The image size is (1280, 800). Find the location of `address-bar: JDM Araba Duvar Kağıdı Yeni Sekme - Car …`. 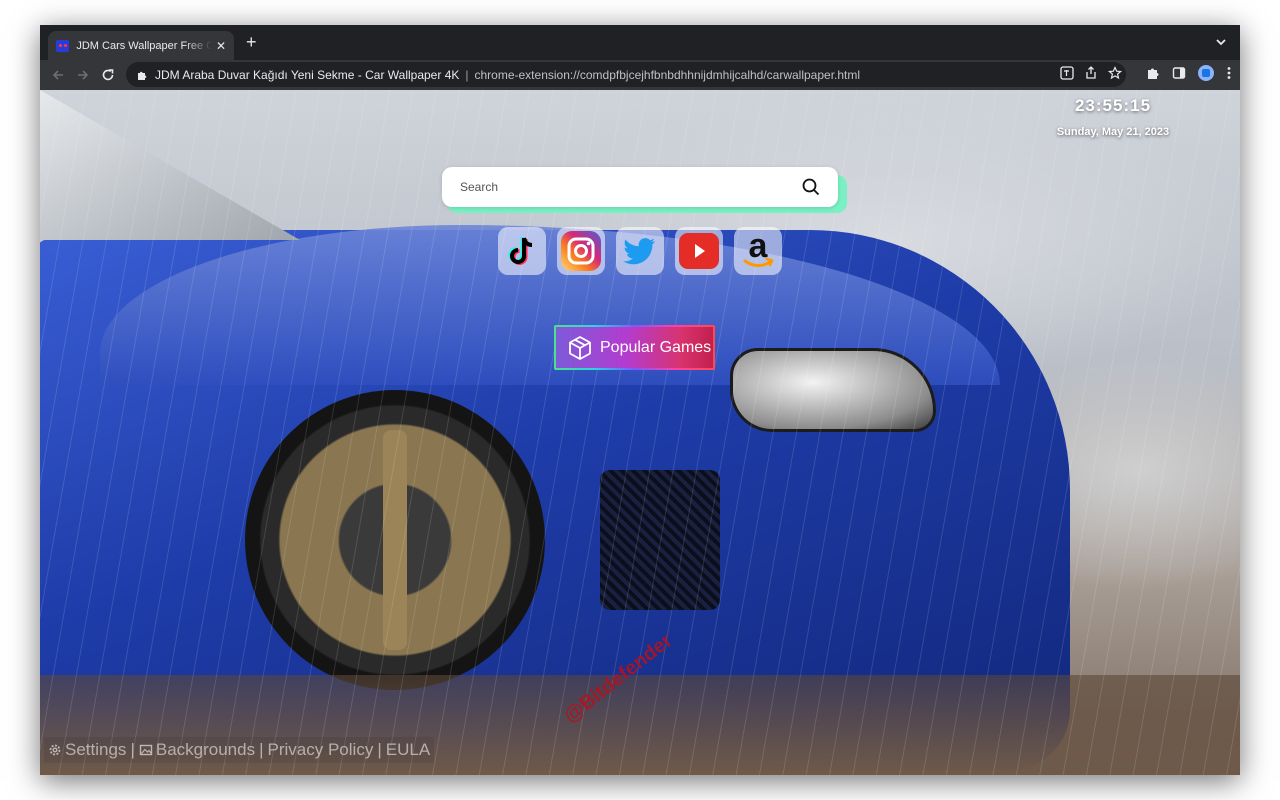

address-bar: JDM Araba Duvar Kağıdı Yeni Sekme - Car … is located at coordinates (626, 74).